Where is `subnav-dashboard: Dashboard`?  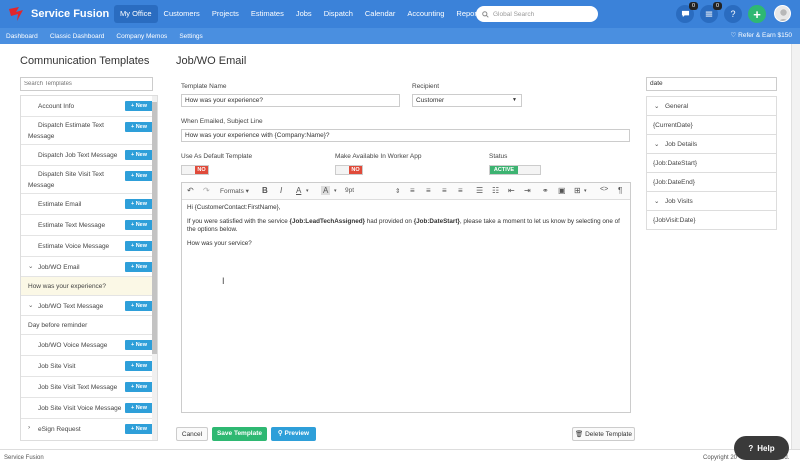
subnav-dashboard: Dashboard is located at coordinates (22, 36).